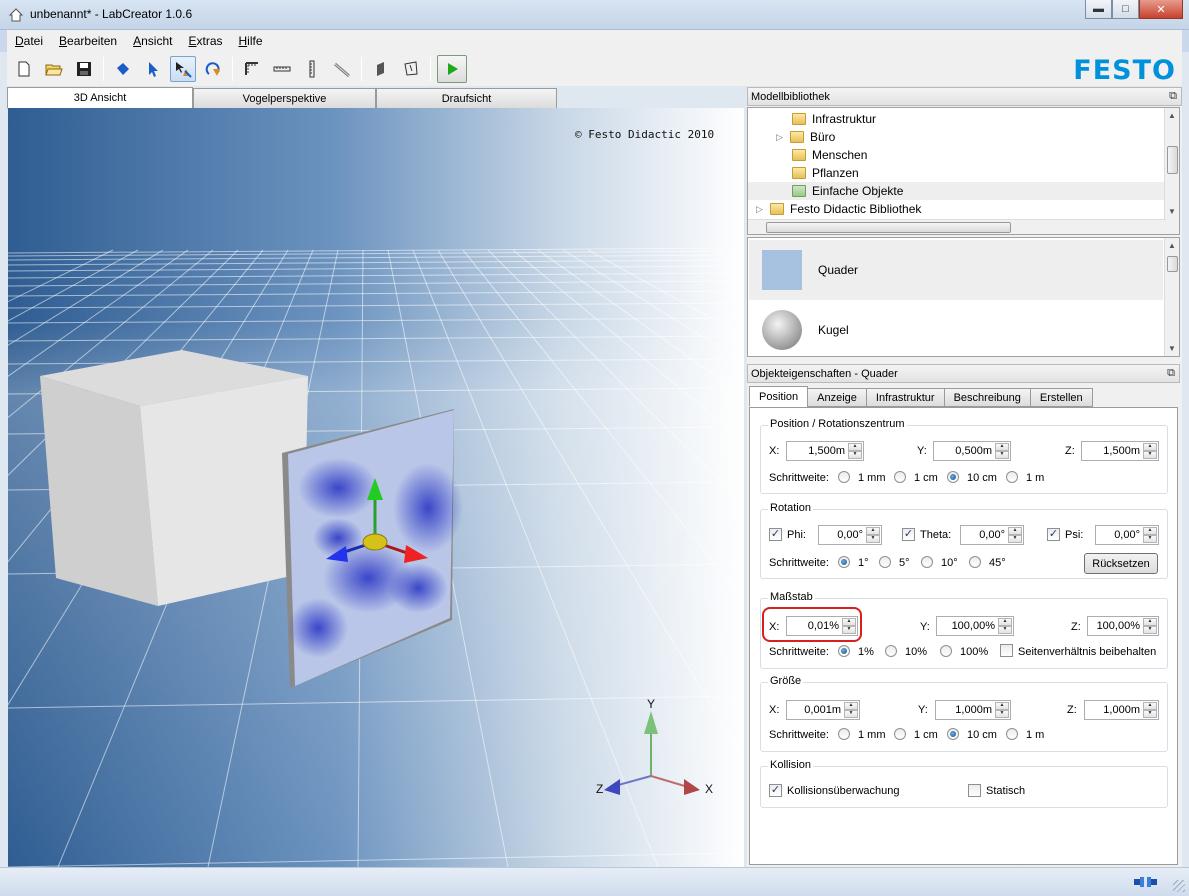  I want to click on rotation-step-5-radio, so click(885, 562).